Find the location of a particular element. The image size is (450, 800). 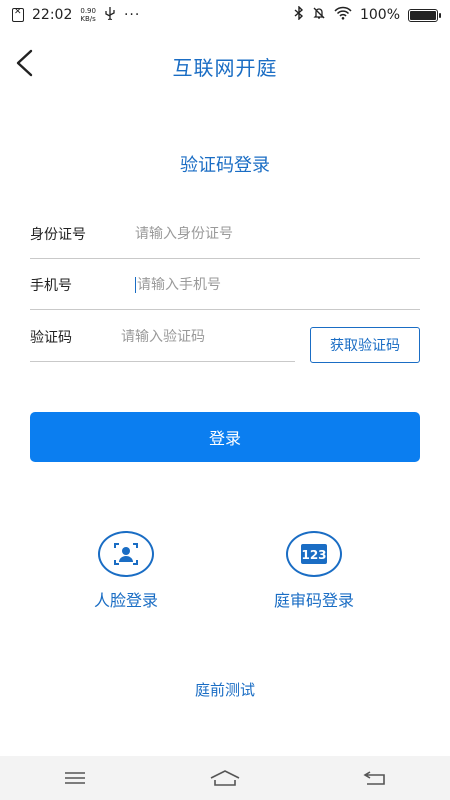

bluetooth-icon is located at coordinates (299, 14).